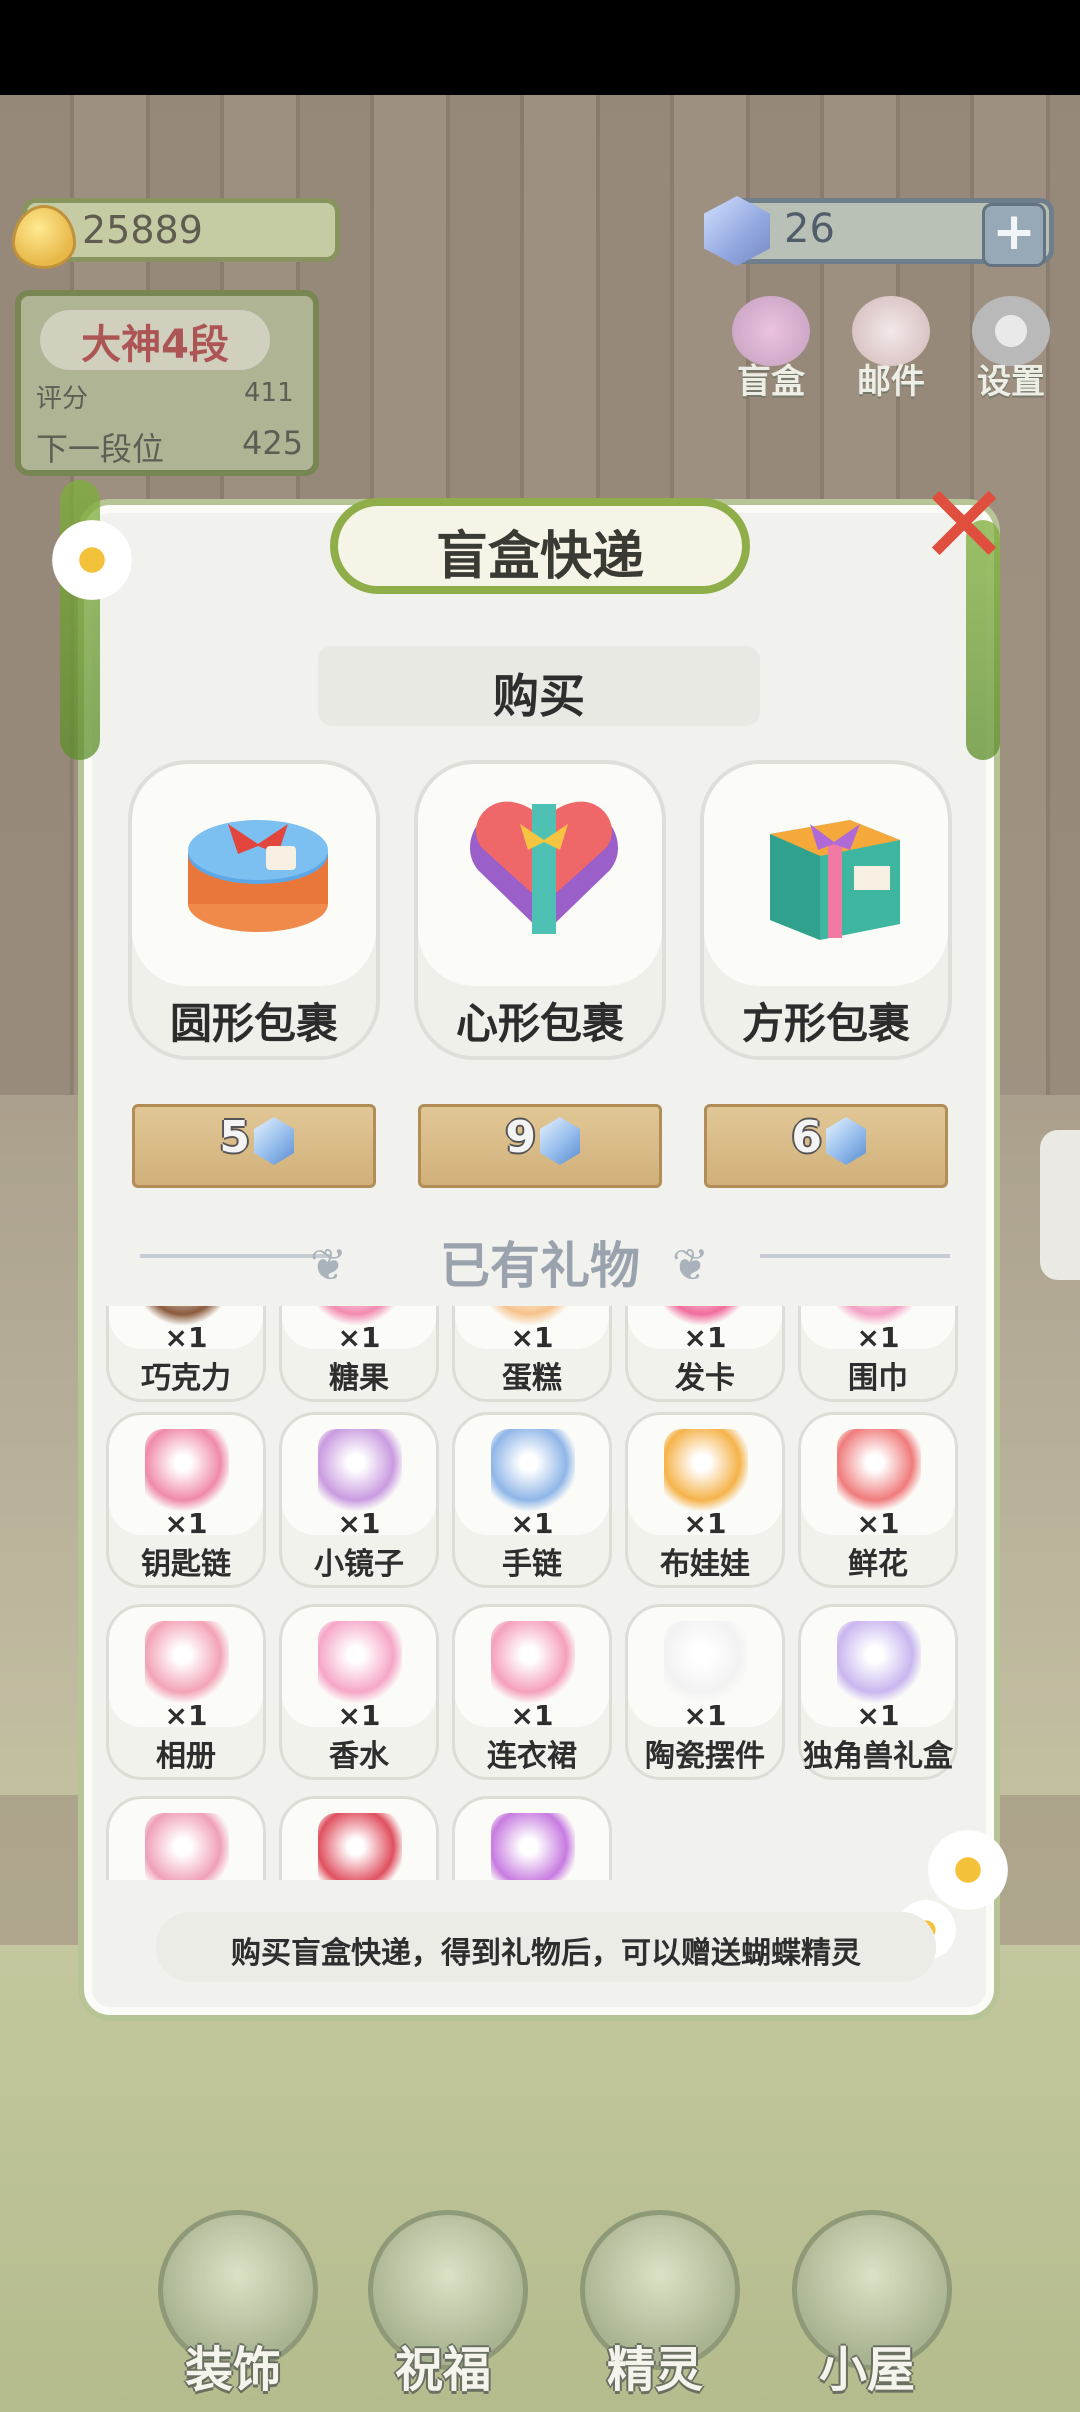  I want to click on package-card-round: 圆形包裹, so click(254, 910).